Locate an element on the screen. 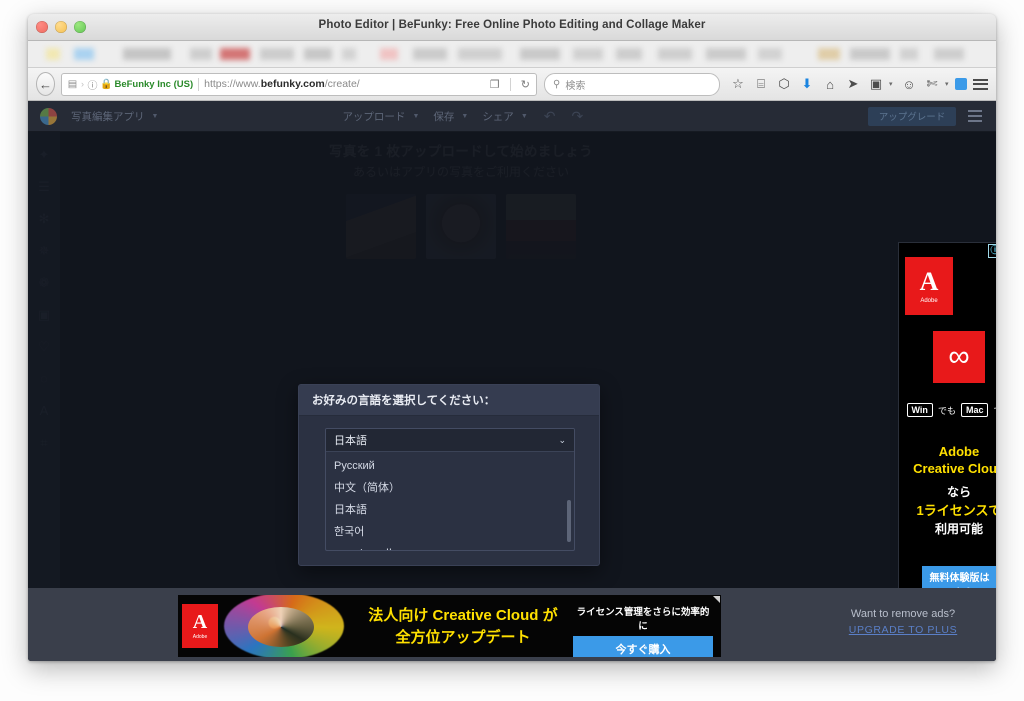  redo-icon: ↷ is located at coordinates (577, 116).